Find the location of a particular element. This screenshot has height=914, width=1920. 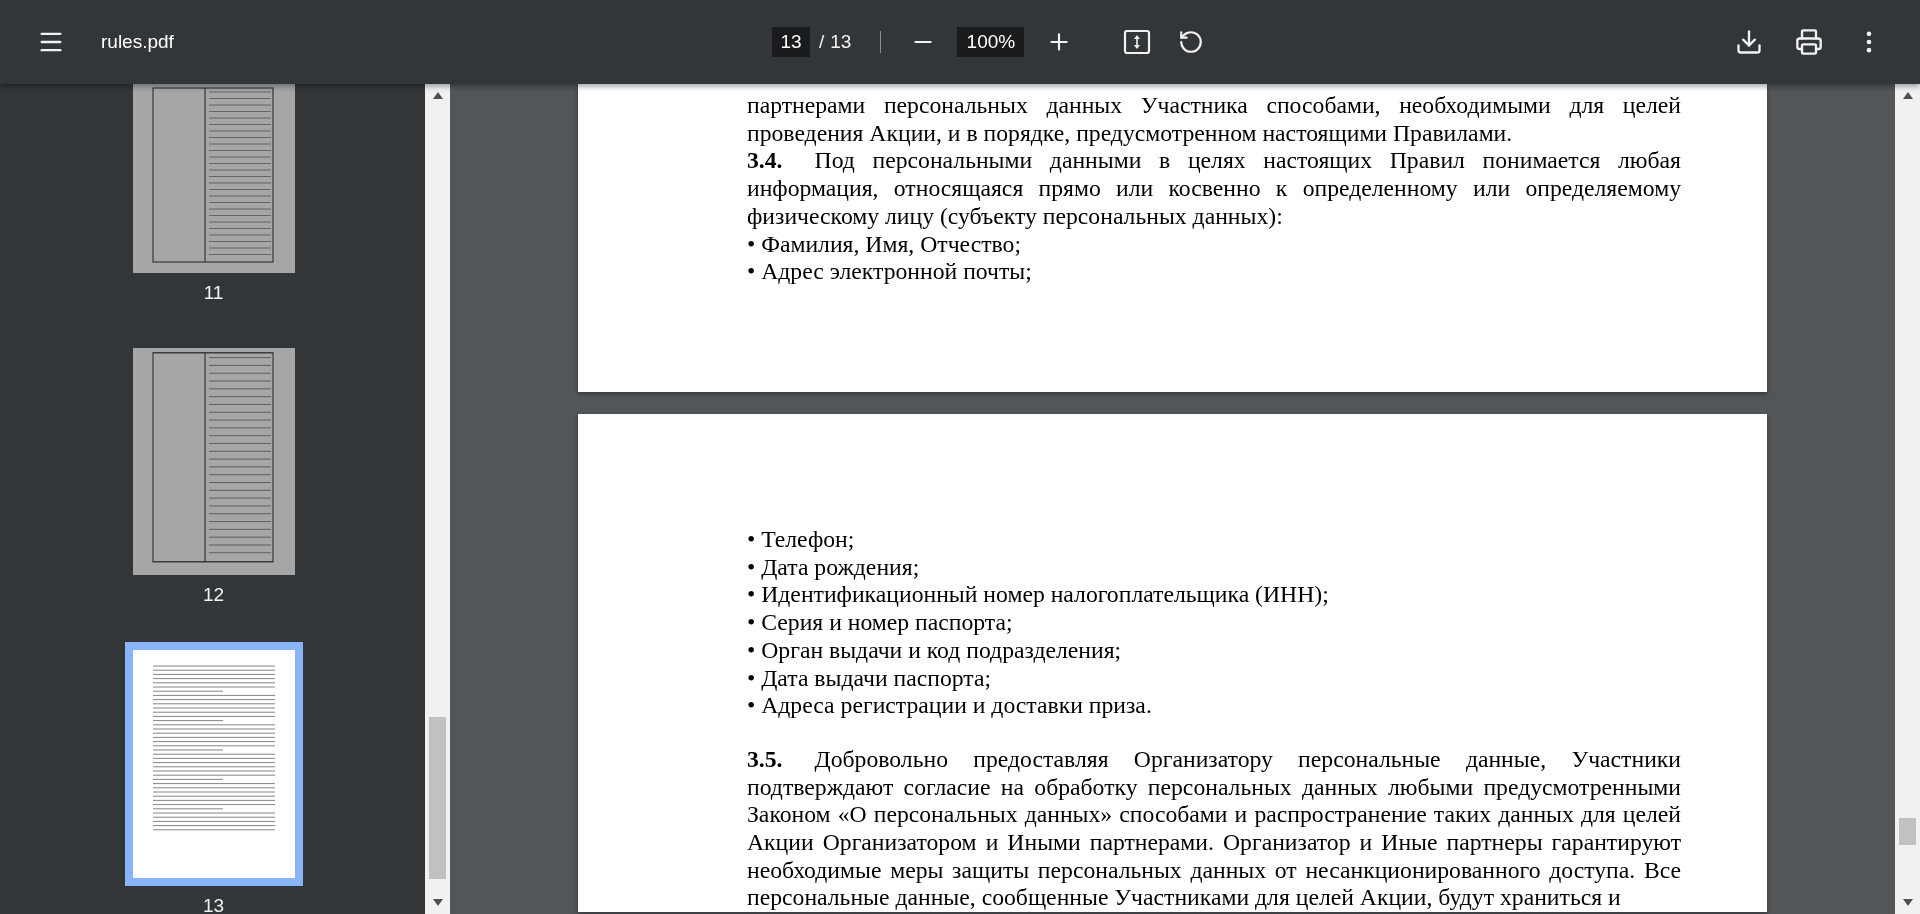

list-item: • Орган выдачи и код подразделения; is located at coordinates (935, 650).